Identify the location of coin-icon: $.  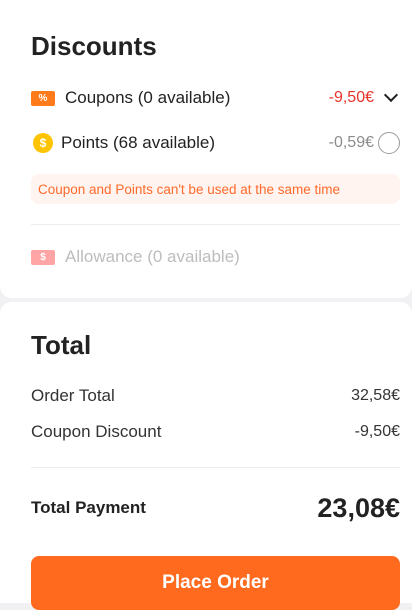
(43, 143).